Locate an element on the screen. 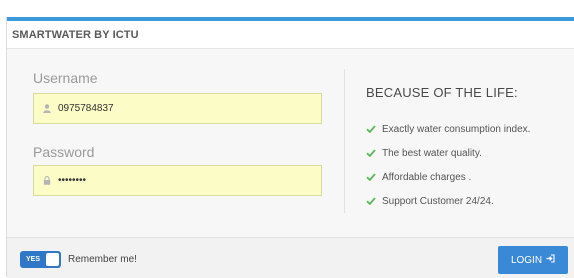 The image size is (574, 278). username-field is located at coordinates (177, 108).